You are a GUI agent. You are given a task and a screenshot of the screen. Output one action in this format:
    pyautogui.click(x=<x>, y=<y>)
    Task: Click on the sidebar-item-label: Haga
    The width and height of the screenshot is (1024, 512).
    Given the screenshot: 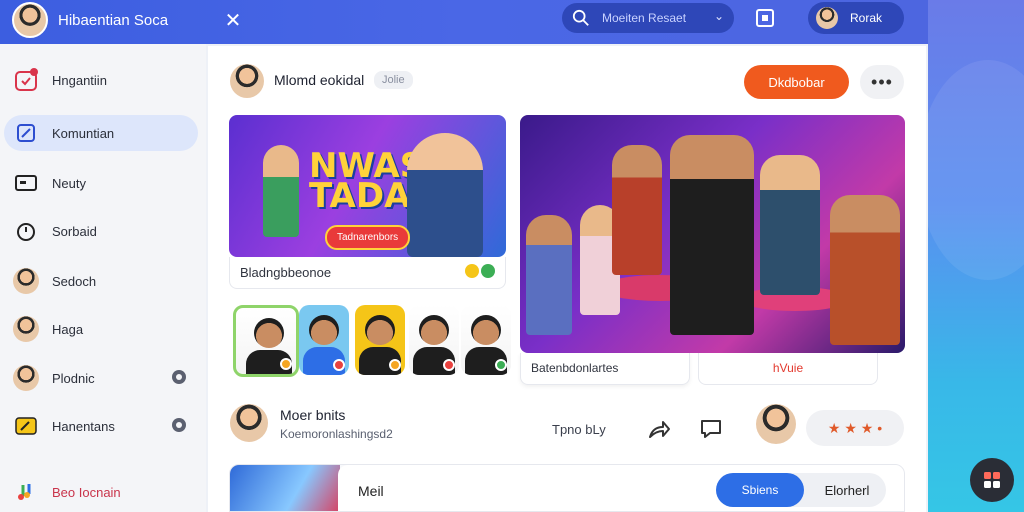 What is the action you would take?
    pyautogui.click(x=68, y=329)
    